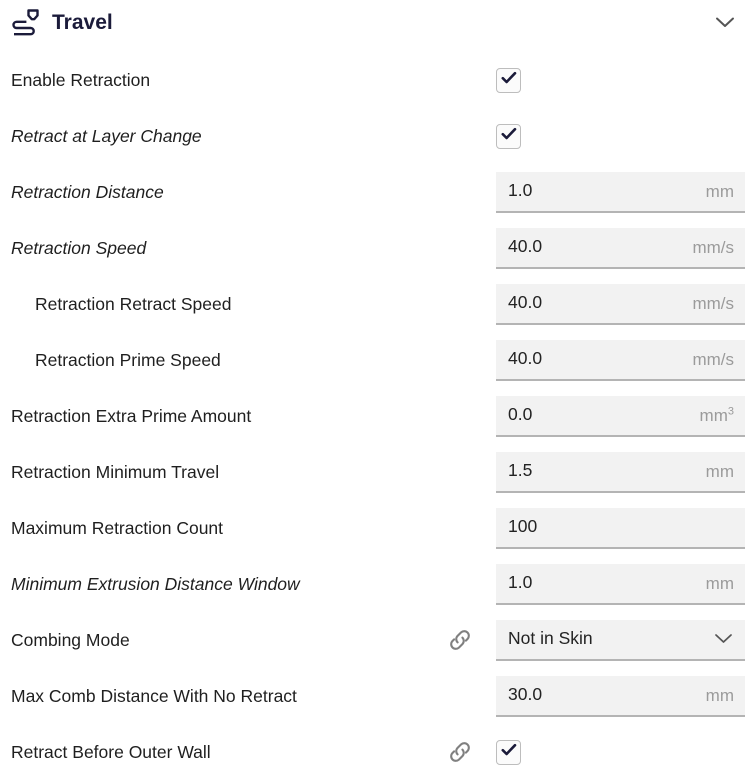  I want to click on setting-label: Retraction Prime Speed, so click(128, 359).